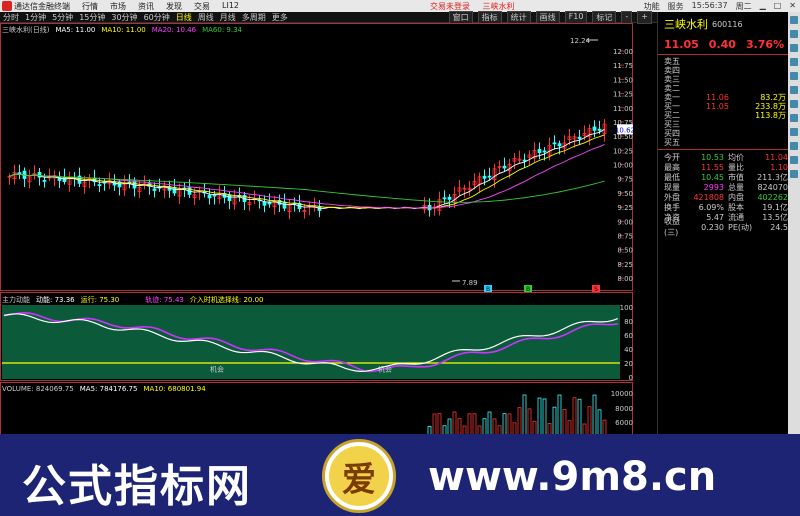  What do you see at coordinates (717, 97) in the screenshot?
I see `ob-price: 11.06` at bounding box center [717, 97].